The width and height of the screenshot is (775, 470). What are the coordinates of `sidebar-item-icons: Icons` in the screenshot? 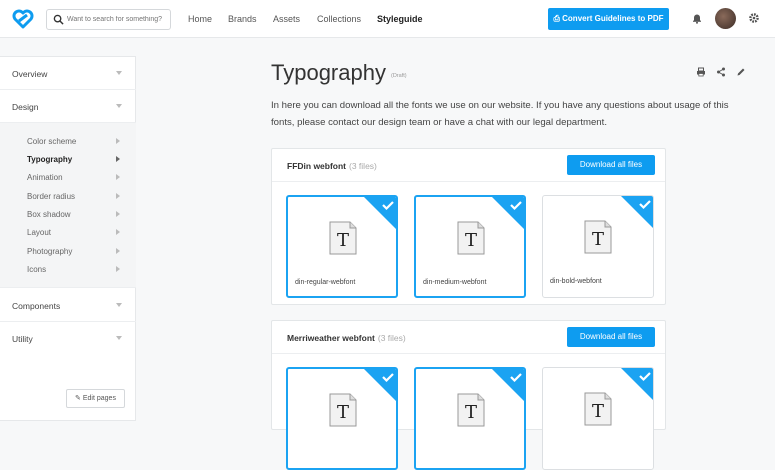 It's located at (36, 269).